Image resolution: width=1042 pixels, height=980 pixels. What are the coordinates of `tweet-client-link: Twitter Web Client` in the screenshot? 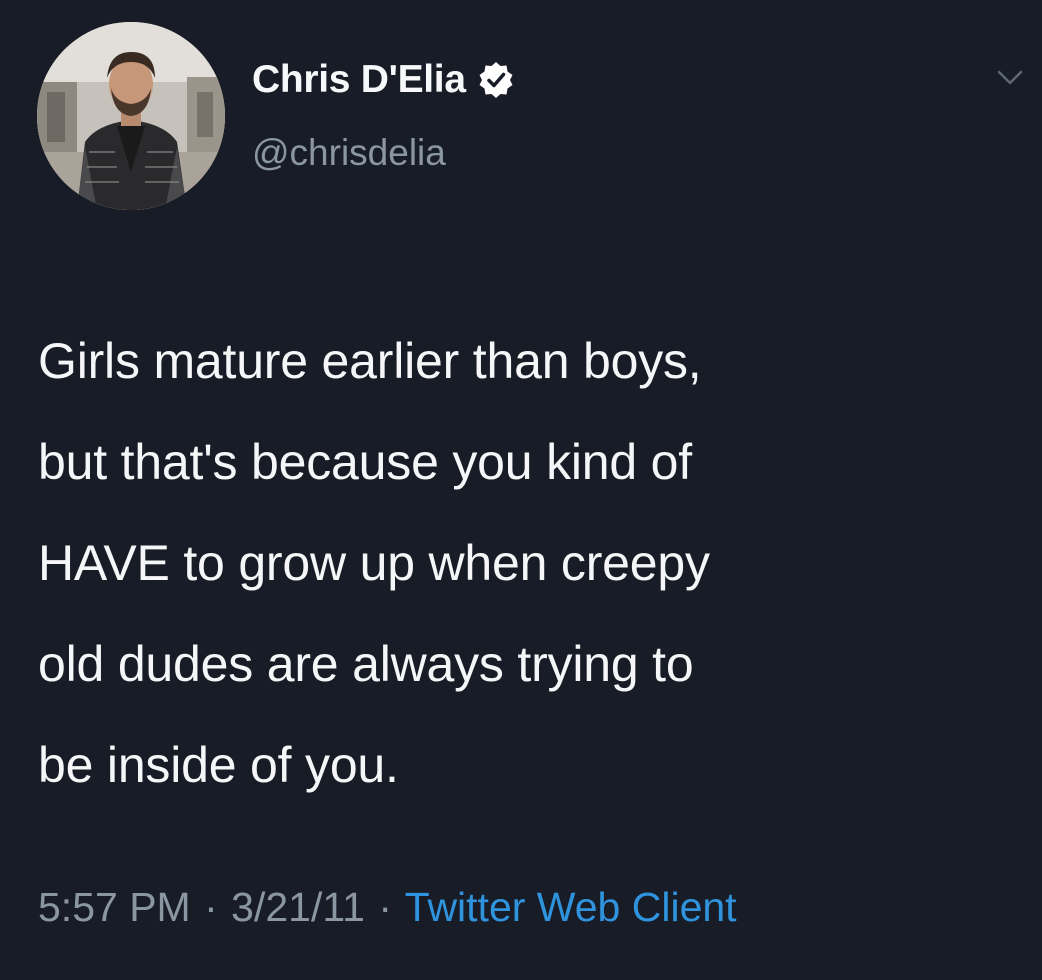 It's located at (571, 907).